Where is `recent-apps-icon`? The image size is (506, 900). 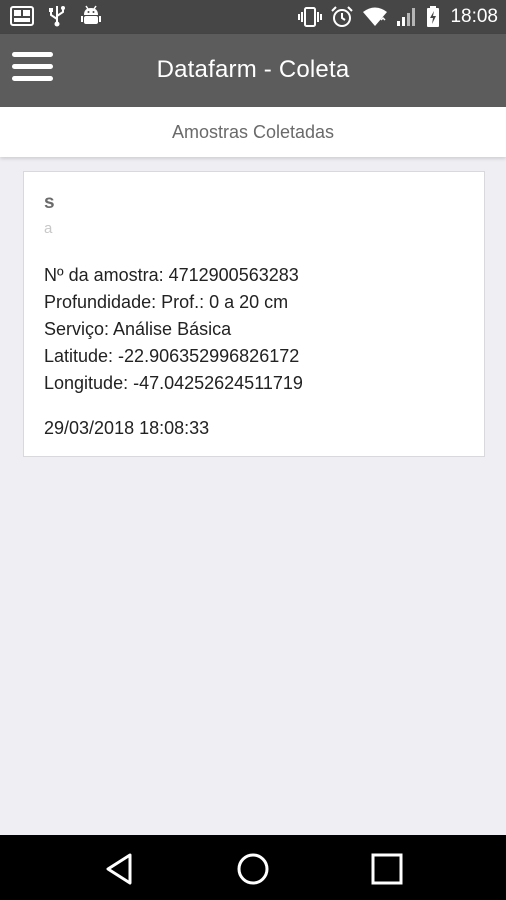 recent-apps-icon is located at coordinates (387, 869).